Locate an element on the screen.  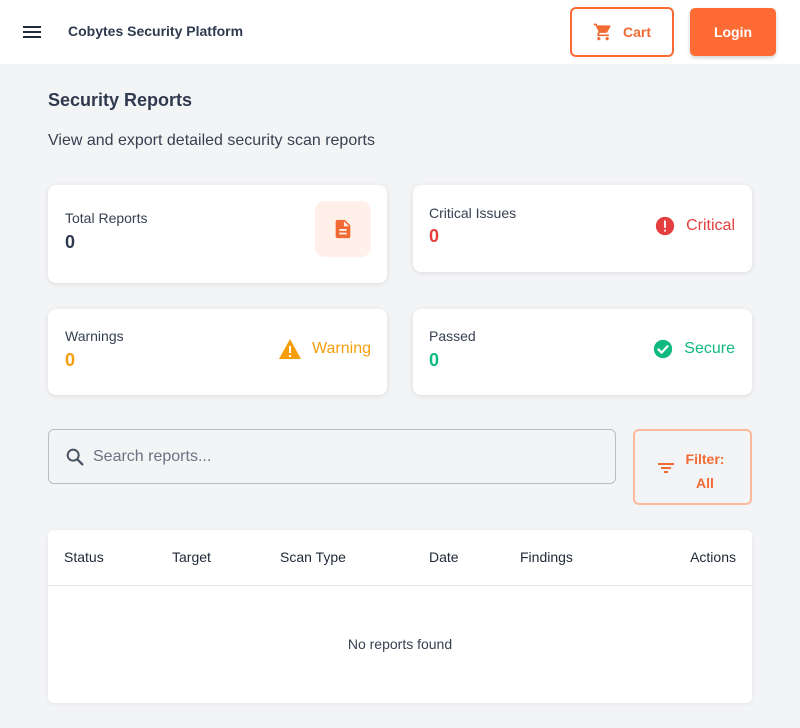
search-box is located at coordinates (332, 456).